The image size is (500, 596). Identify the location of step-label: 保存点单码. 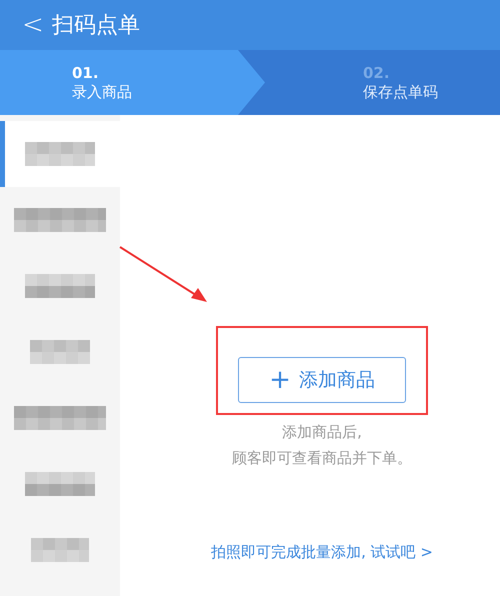
(401, 92).